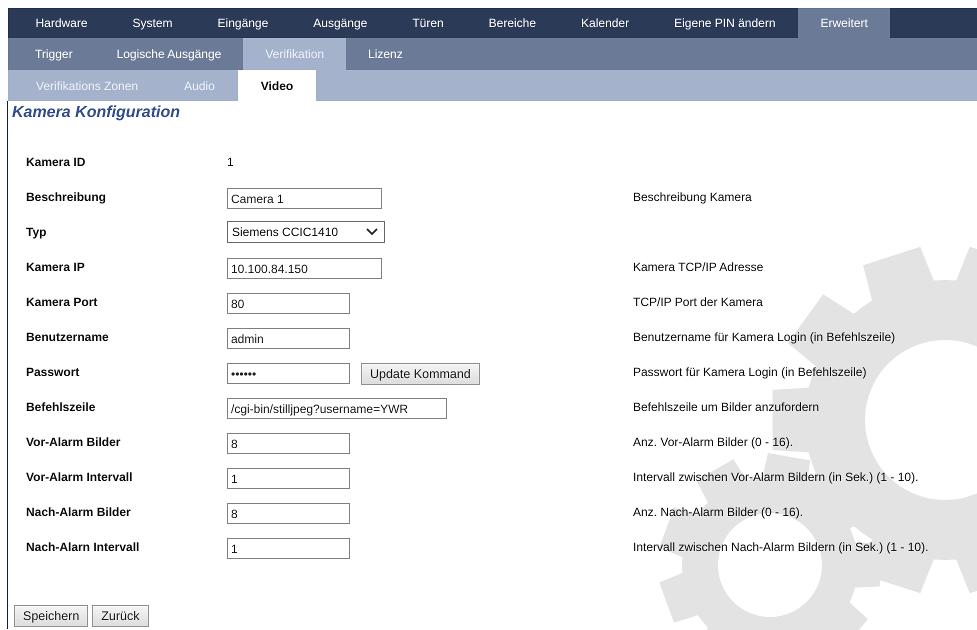  Describe the element at coordinates (62, 301) in the screenshot. I see `field-label: Kamera Port` at that location.